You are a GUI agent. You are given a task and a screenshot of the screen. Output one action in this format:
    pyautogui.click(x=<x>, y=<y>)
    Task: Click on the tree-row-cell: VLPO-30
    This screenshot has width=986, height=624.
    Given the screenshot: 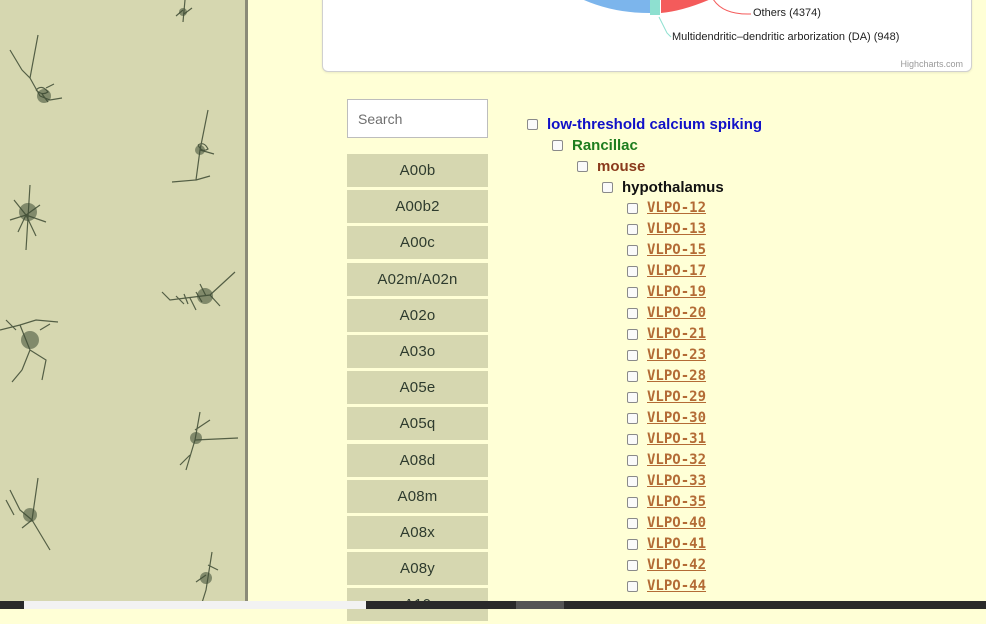 What is the action you would take?
    pyautogui.click(x=666, y=418)
    